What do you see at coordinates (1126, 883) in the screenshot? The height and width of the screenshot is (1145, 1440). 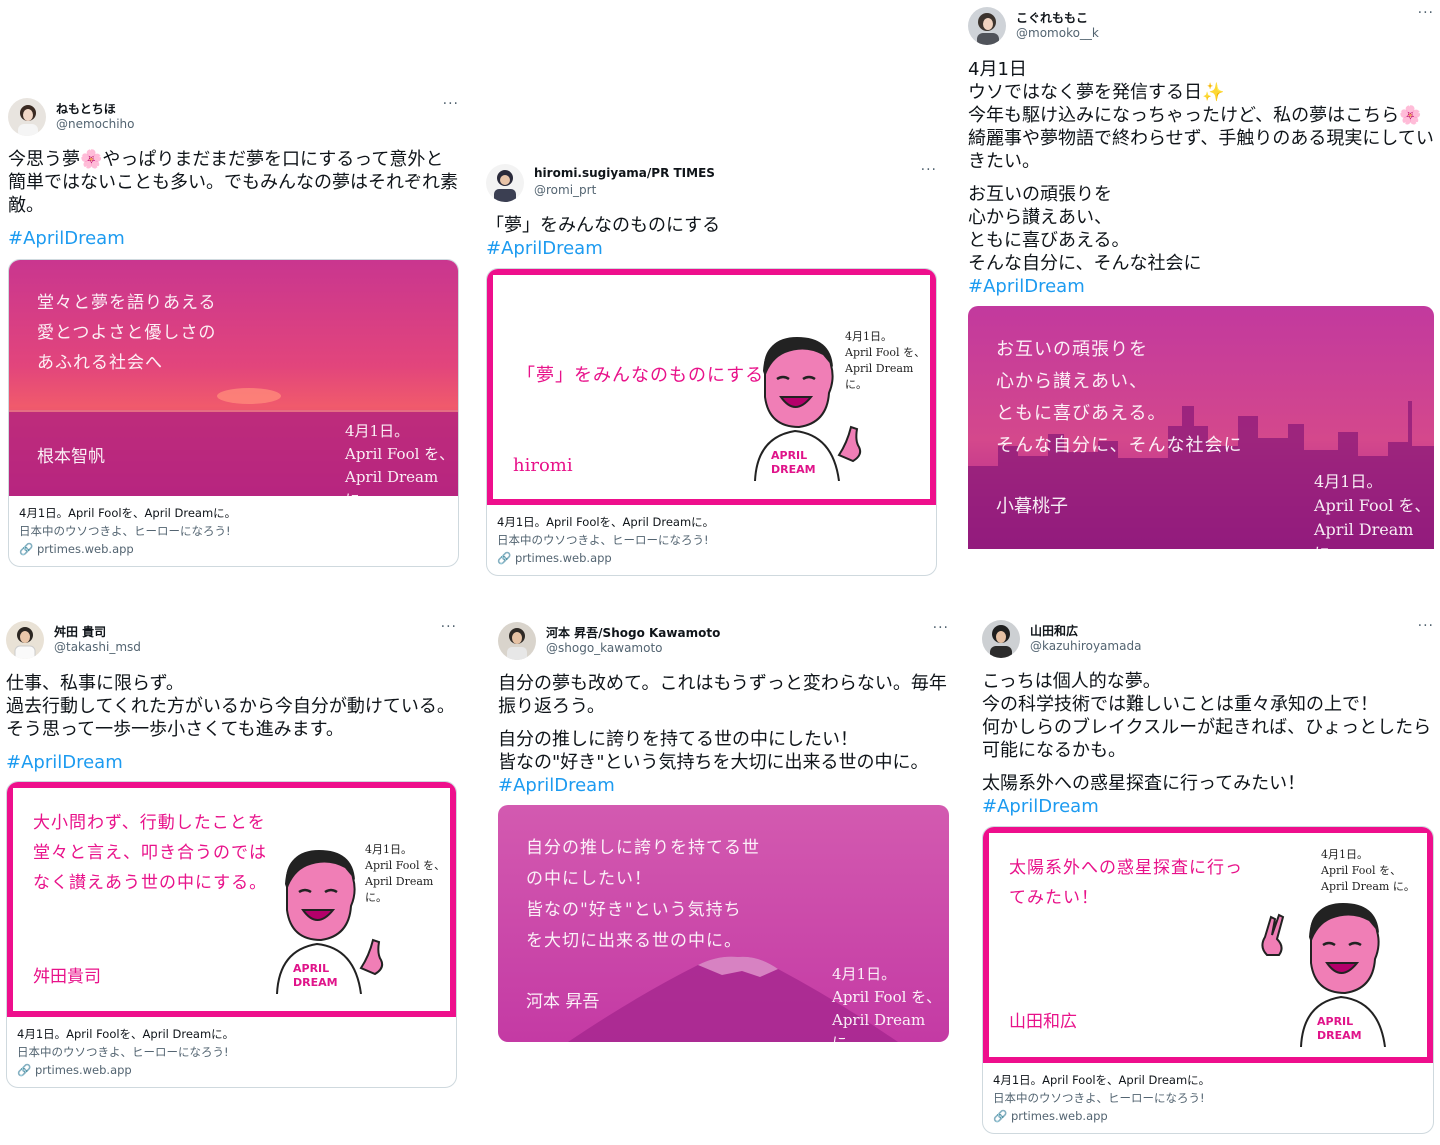 I see `card-image-caption: 太陽系外への惑星探査に行っ てみたい！` at bounding box center [1126, 883].